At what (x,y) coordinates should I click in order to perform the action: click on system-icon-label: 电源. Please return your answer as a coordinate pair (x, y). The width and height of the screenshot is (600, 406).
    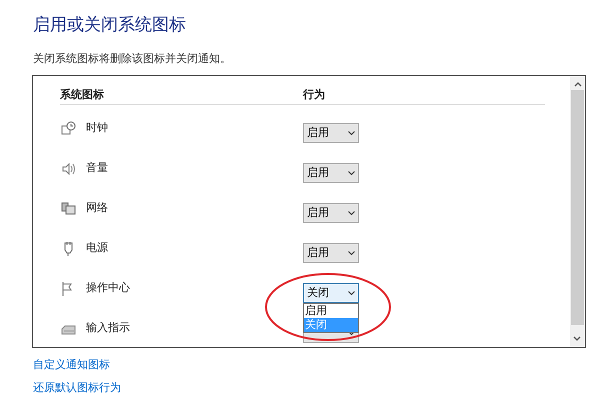
    Looking at the image, I should click on (97, 248).